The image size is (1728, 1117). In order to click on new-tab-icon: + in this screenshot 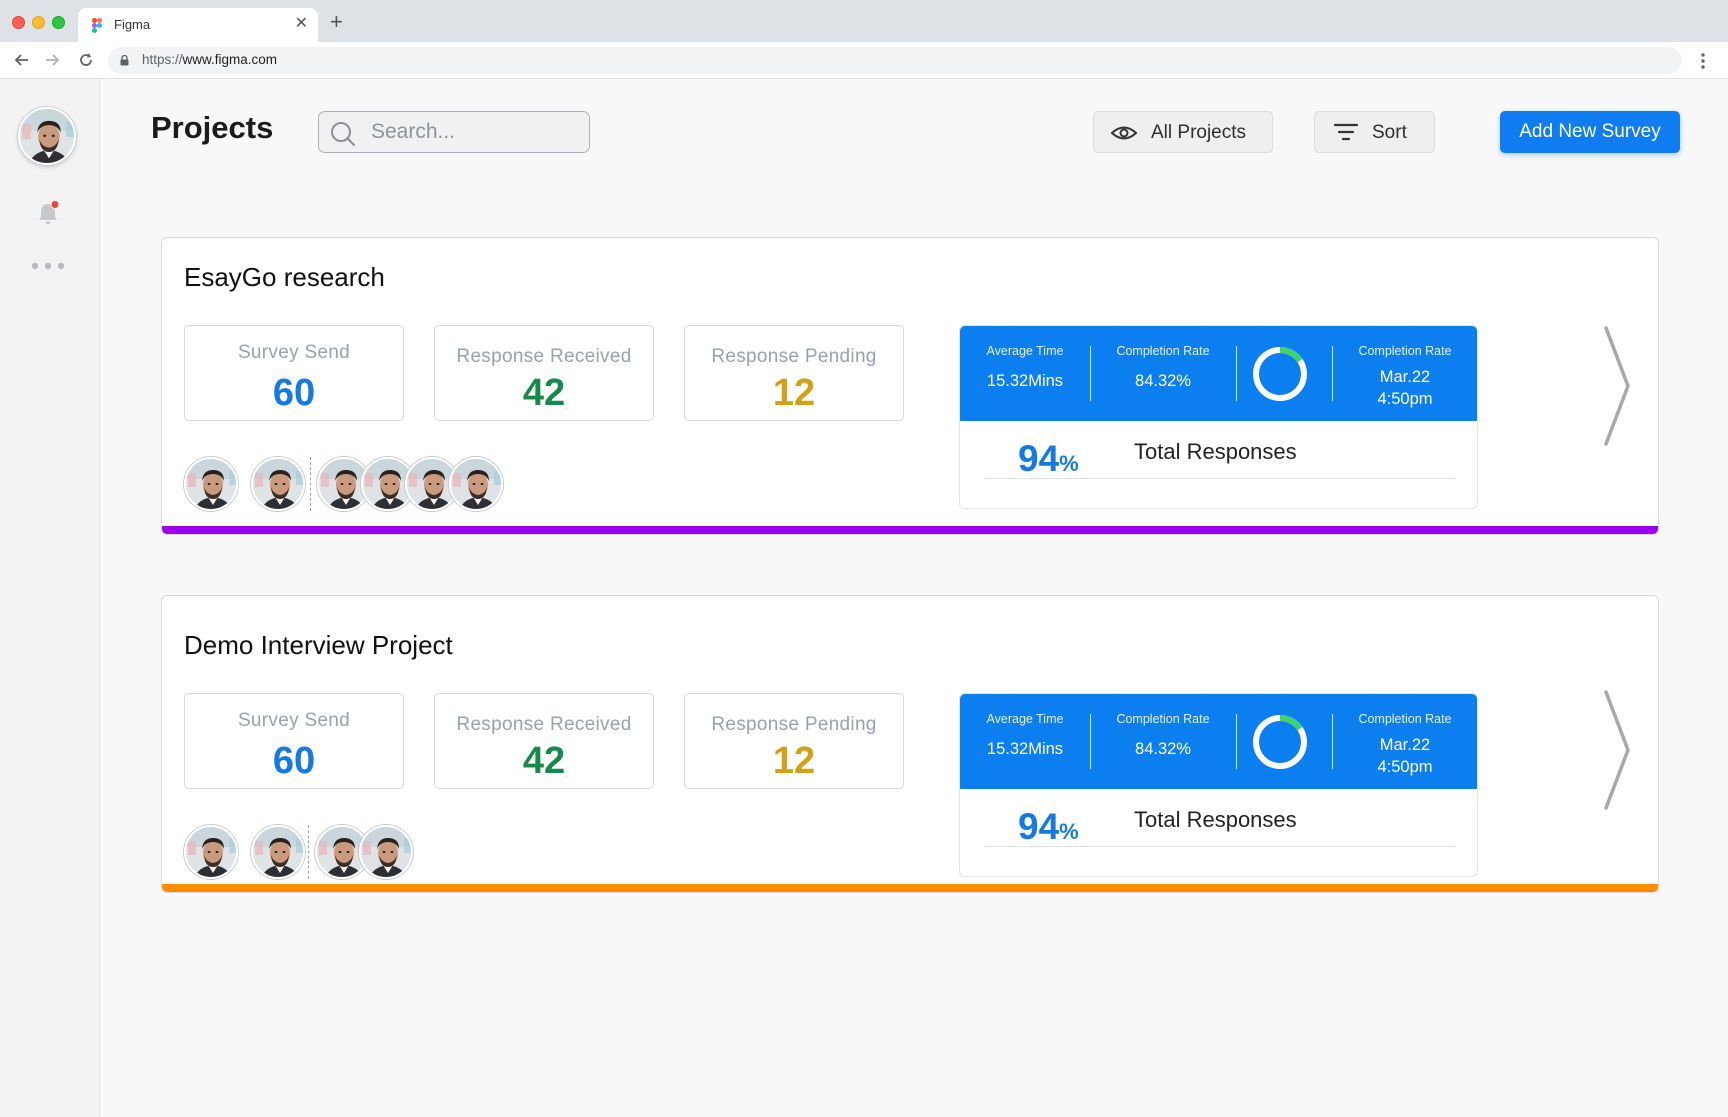, I will do `click(336, 22)`.